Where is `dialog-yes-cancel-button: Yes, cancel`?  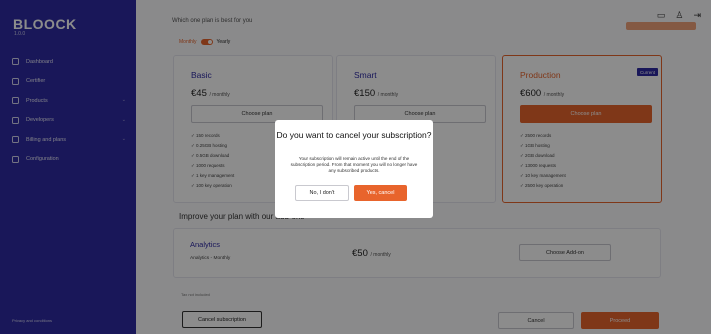 dialog-yes-cancel-button: Yes, cancel is located at coordinates (380, 193).